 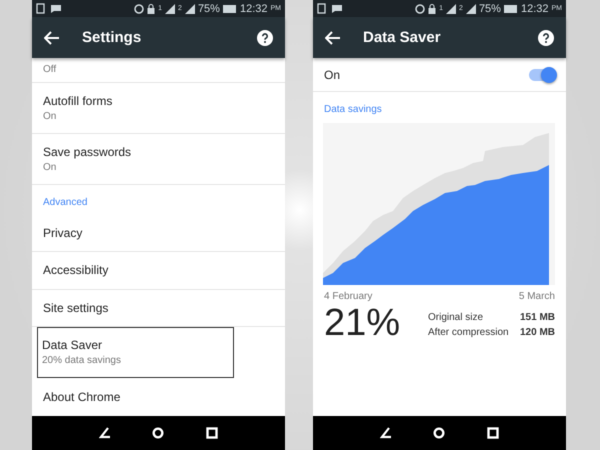 I want to click on setting-title: About Chrome, so click(x=82, y=397).